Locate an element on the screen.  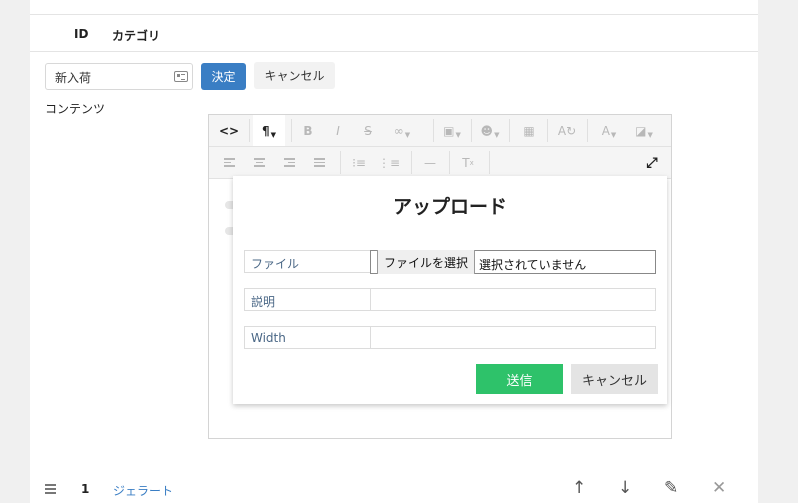
clear-formatting-icon: Tx is located at coordinates (468, 162).